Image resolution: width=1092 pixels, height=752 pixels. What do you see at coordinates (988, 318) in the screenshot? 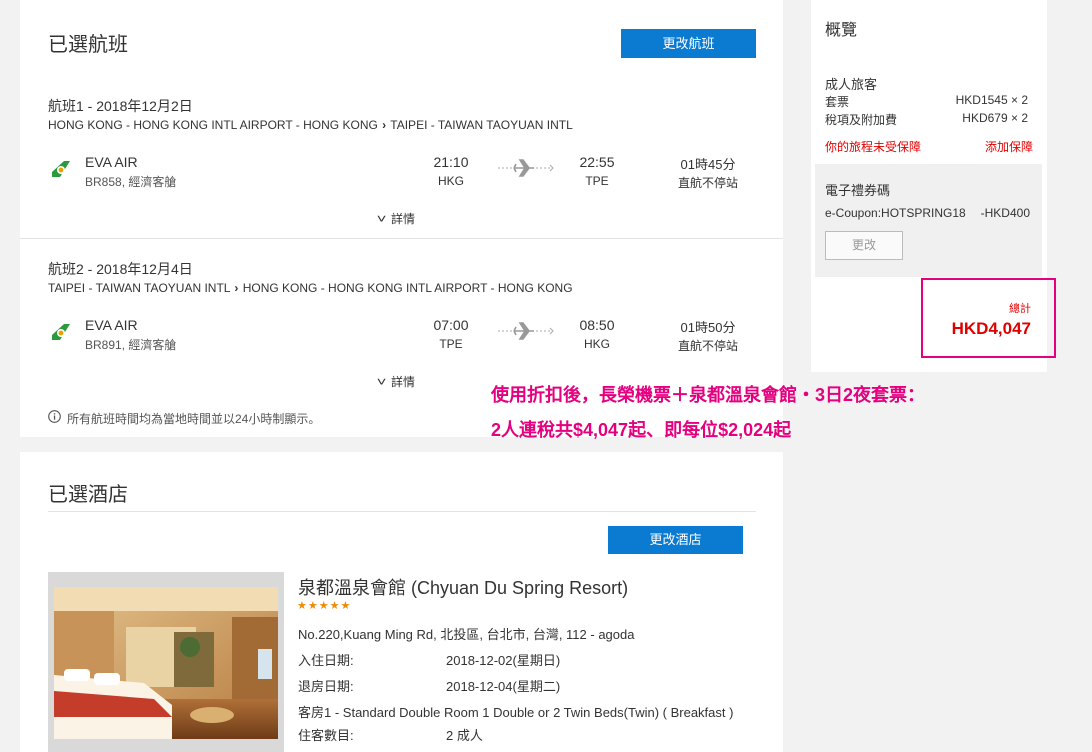
I see `total-box: 總計 HKD4,047` at bounding box center [988, 318].